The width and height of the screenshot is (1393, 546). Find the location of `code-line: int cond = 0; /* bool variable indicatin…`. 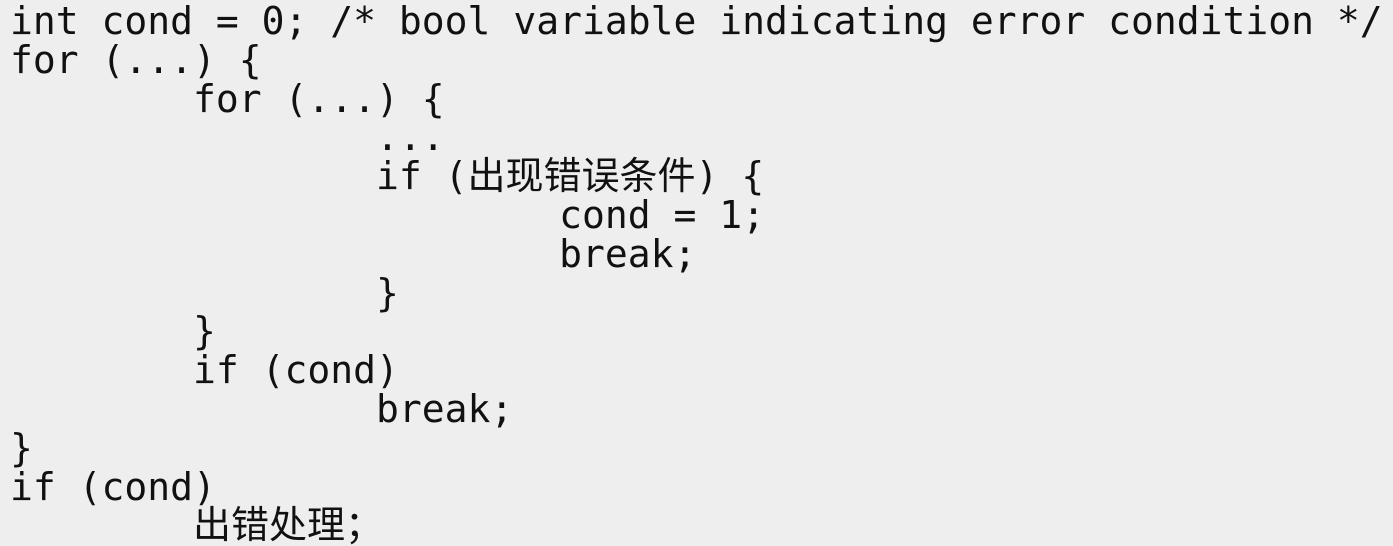

code-line: int cond = 0; /* bool variable indicatin… is located at coordinates (696, 21).